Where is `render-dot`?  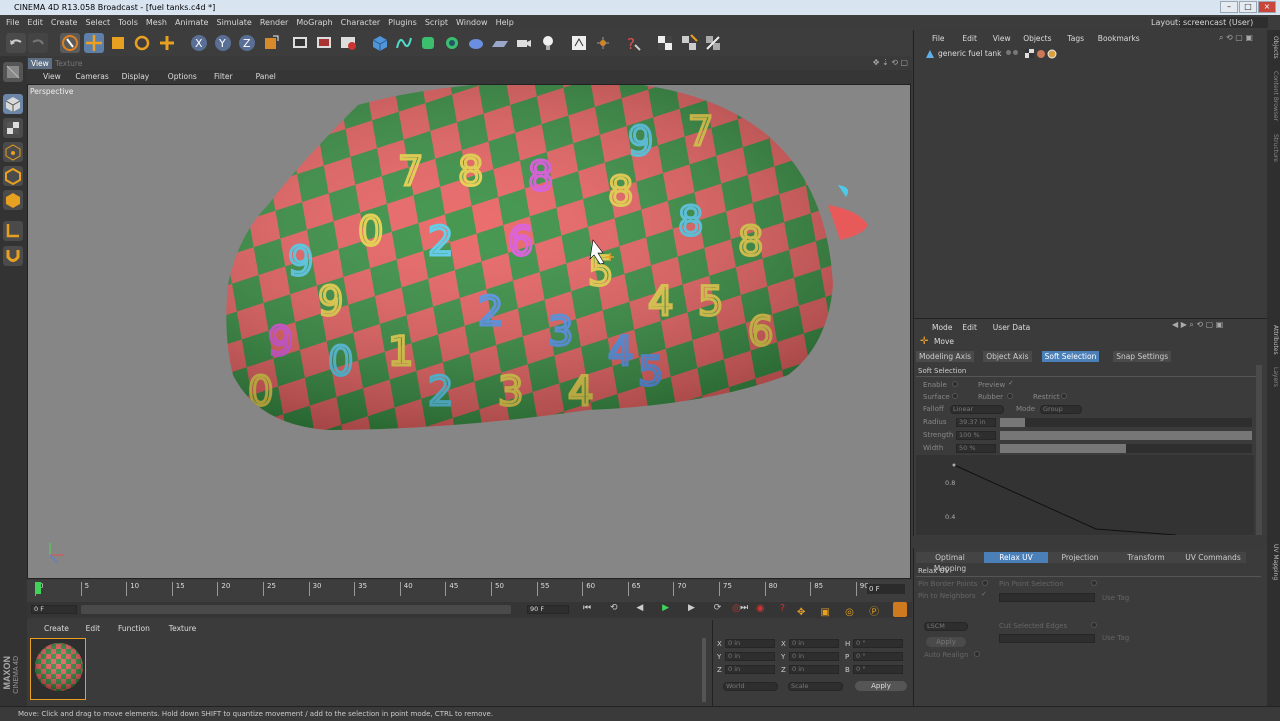 render-dot is located at coordinates (1015, 52).